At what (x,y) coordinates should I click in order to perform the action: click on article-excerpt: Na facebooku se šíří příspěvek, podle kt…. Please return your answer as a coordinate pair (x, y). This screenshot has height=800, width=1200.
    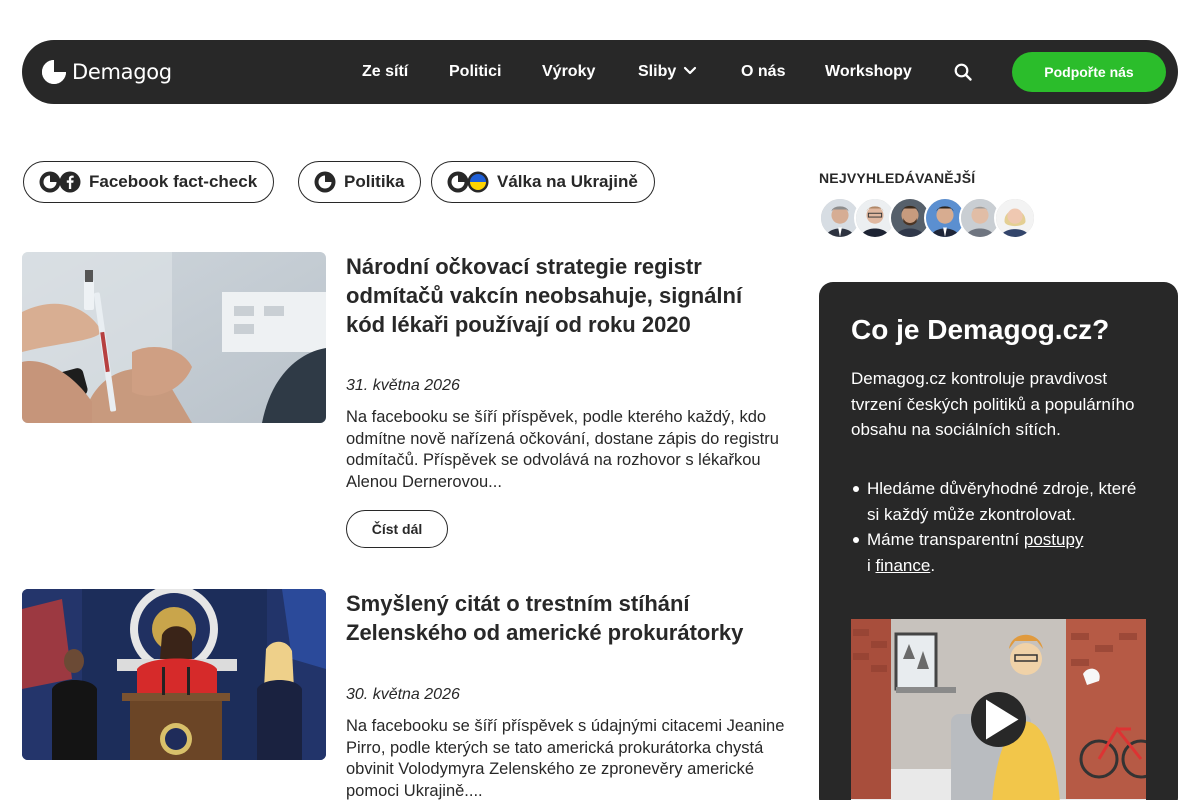
    Looking at the image, I should click on (562, 449).